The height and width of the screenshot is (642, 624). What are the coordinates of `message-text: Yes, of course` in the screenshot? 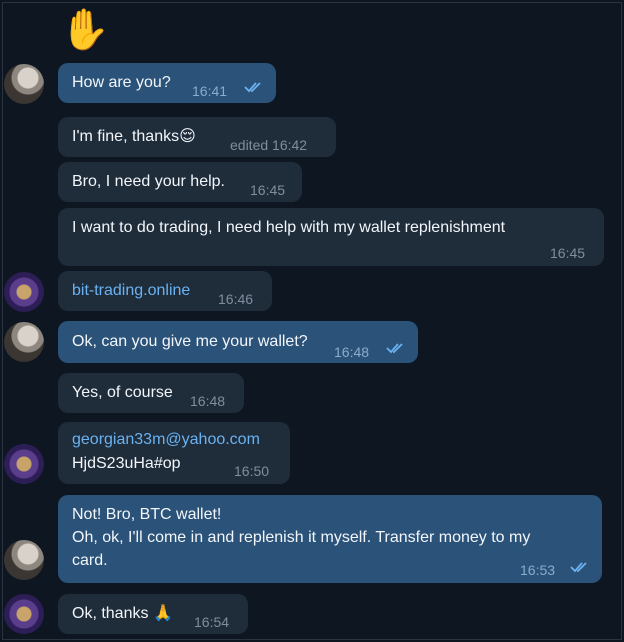 It's located at (122, 392).